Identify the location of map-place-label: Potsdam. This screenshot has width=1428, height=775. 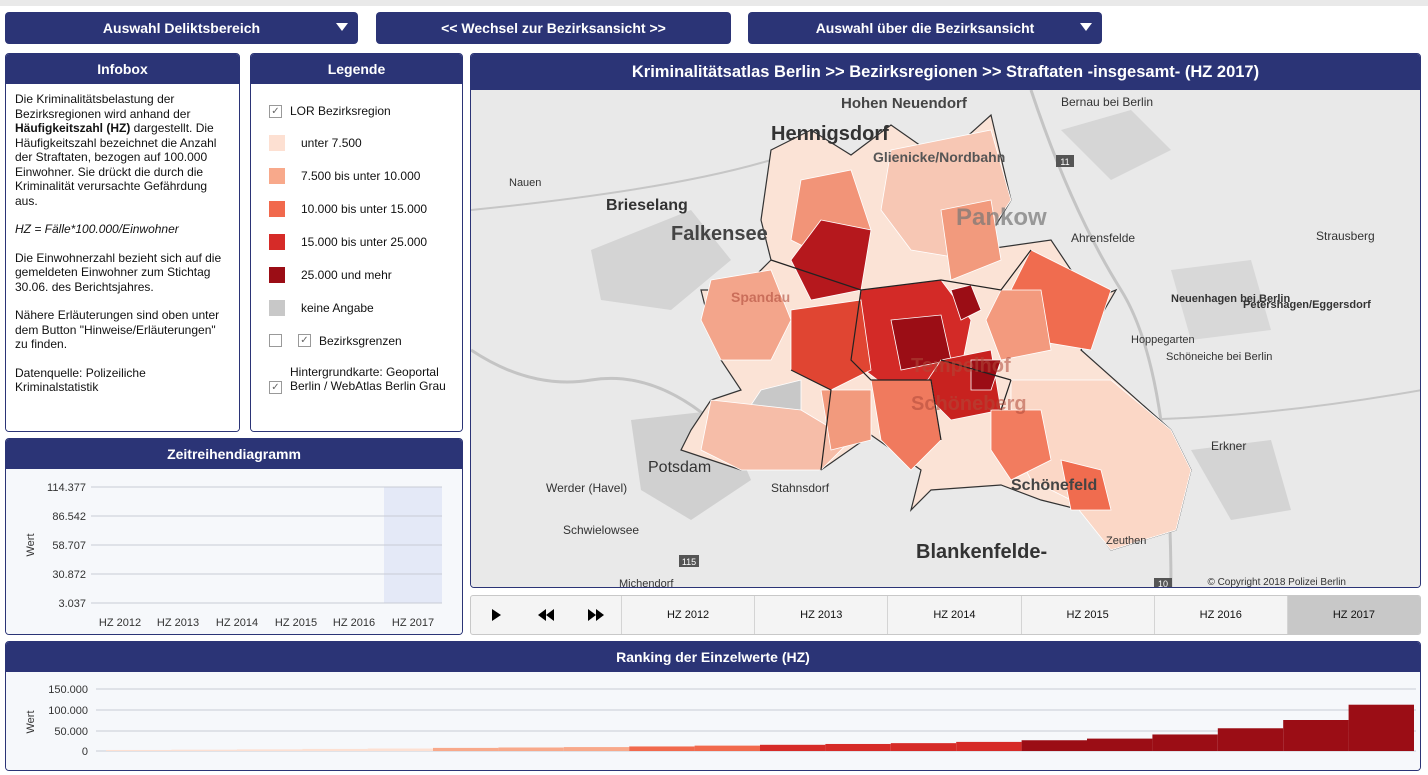
(679, 467).